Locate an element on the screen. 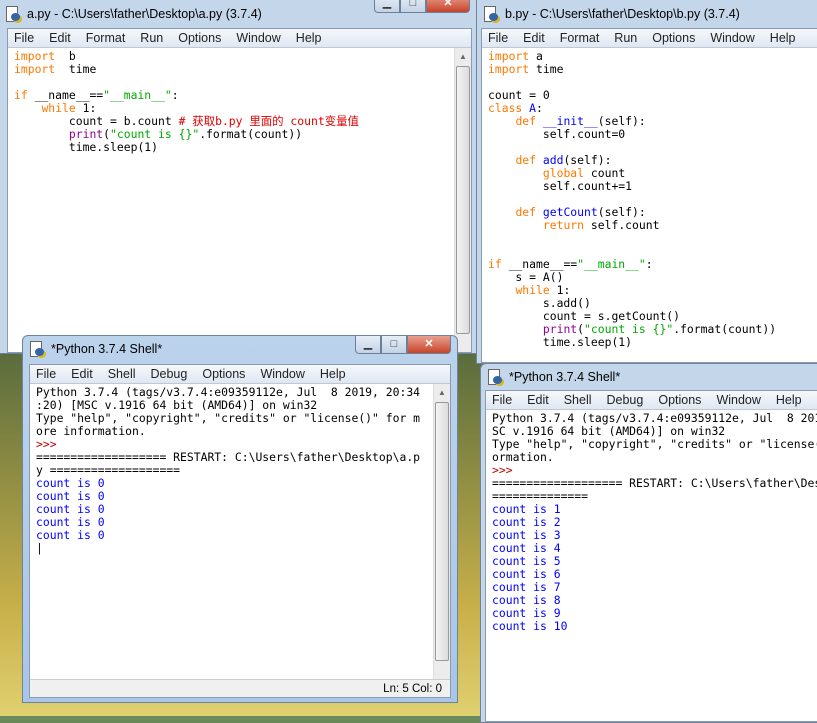 This screenshot has width=817, height=723. code-line: self.count=0 is located at coordinates (652, 134).